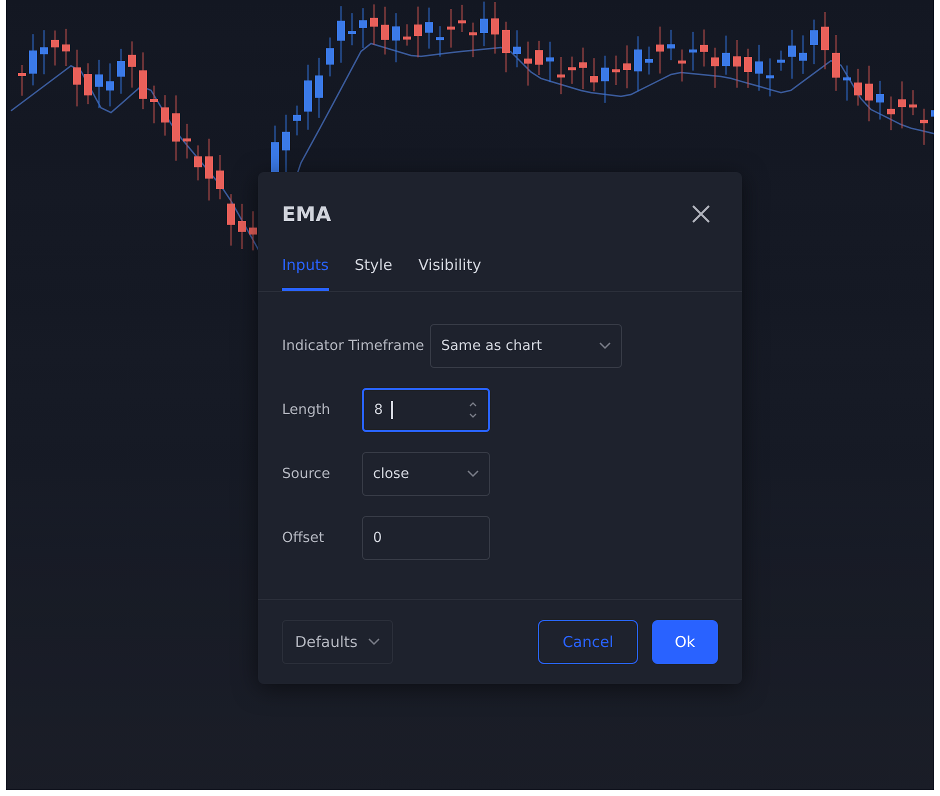 This screenshot has width=940, height=796. Describe the element at coordinates (426, 538) in the screenshot. I see `input-field: 0` at that location.